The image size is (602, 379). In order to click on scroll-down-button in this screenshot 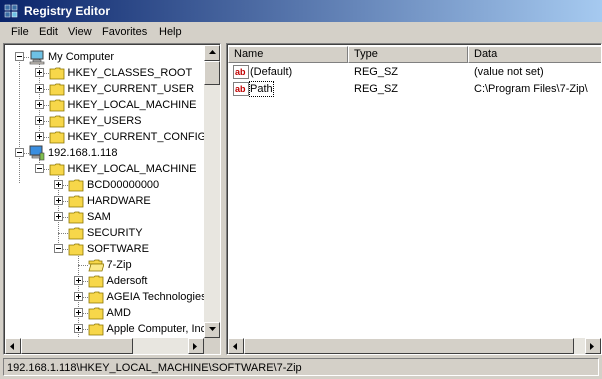, I will do `click(212, 330)`.